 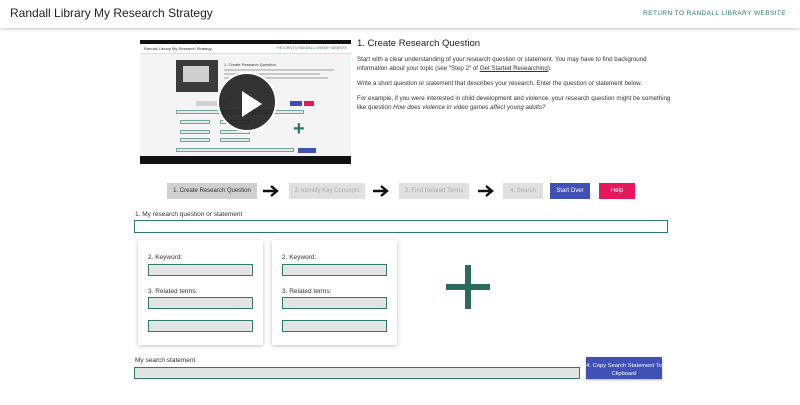 I want to click on help-button: Help, so click(x=617, y=191).